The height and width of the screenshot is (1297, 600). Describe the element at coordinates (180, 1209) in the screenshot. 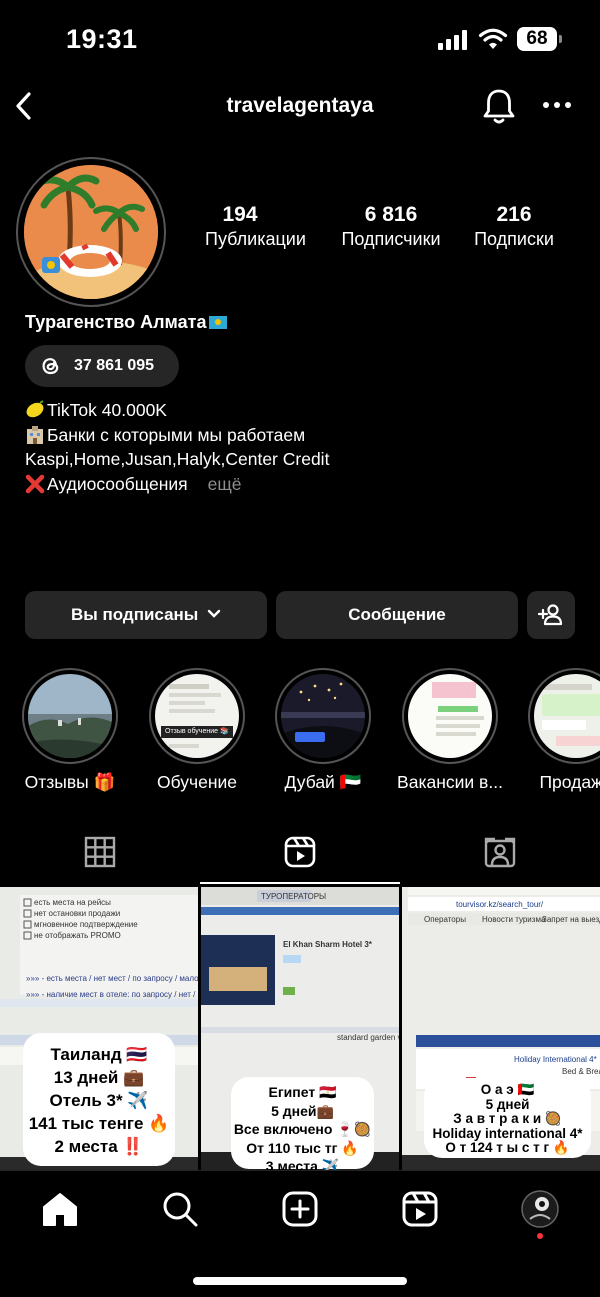

I see `search-icon` at that location.